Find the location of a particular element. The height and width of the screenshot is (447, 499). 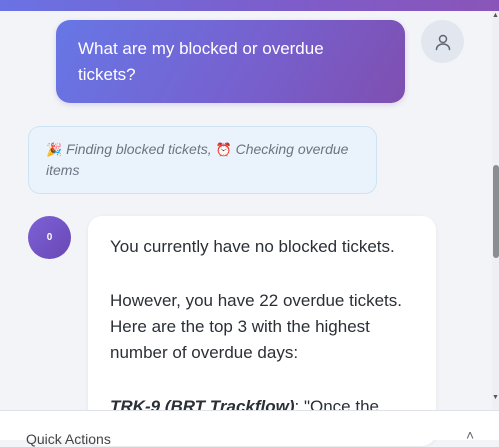

user-message-text: What are my blocked or overdue tickets? is located at coordinates (201, 61).